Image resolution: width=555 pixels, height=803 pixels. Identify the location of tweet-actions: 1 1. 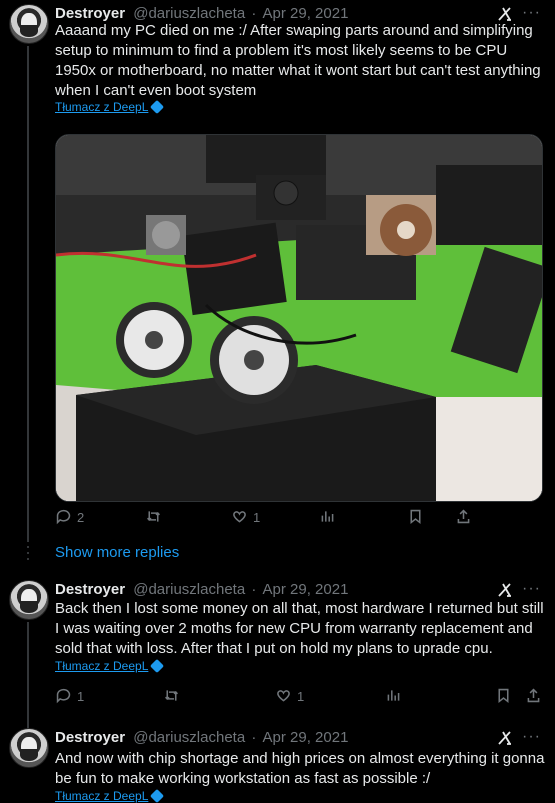
(298, 697).